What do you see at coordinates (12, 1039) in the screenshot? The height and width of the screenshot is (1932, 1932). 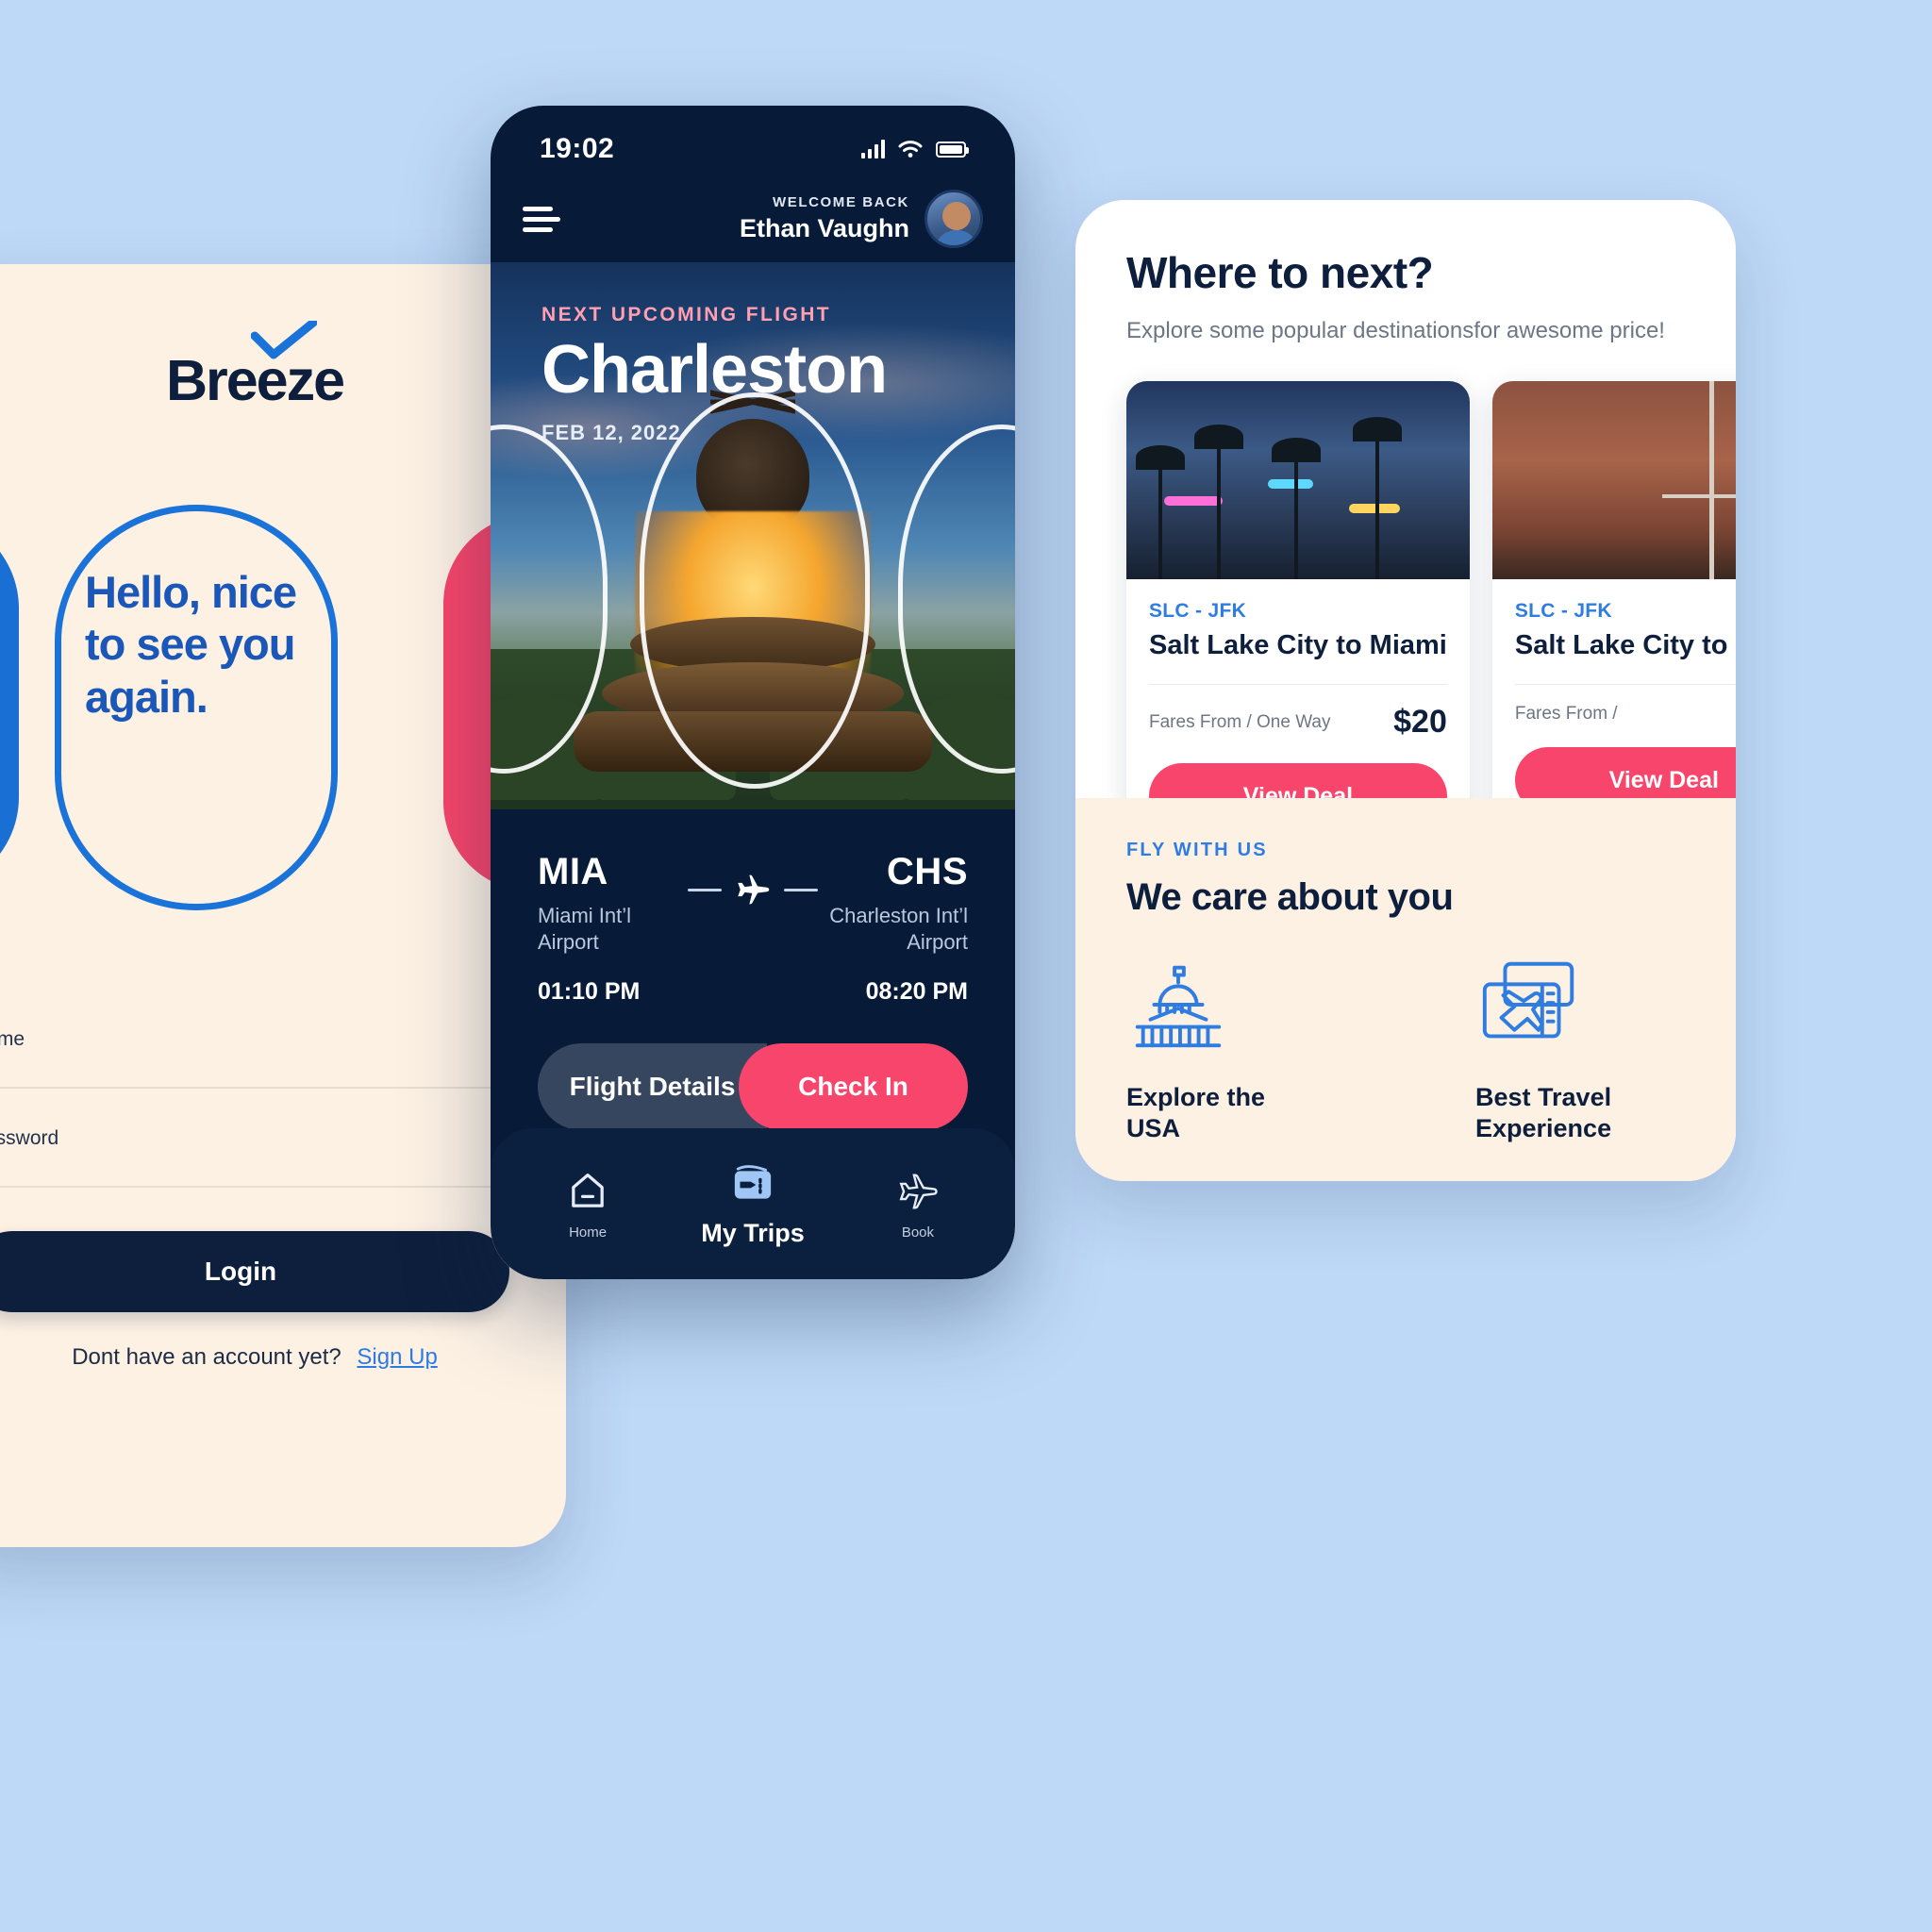 I see `name-field-label: Name` at bounding box center [12, 1039].